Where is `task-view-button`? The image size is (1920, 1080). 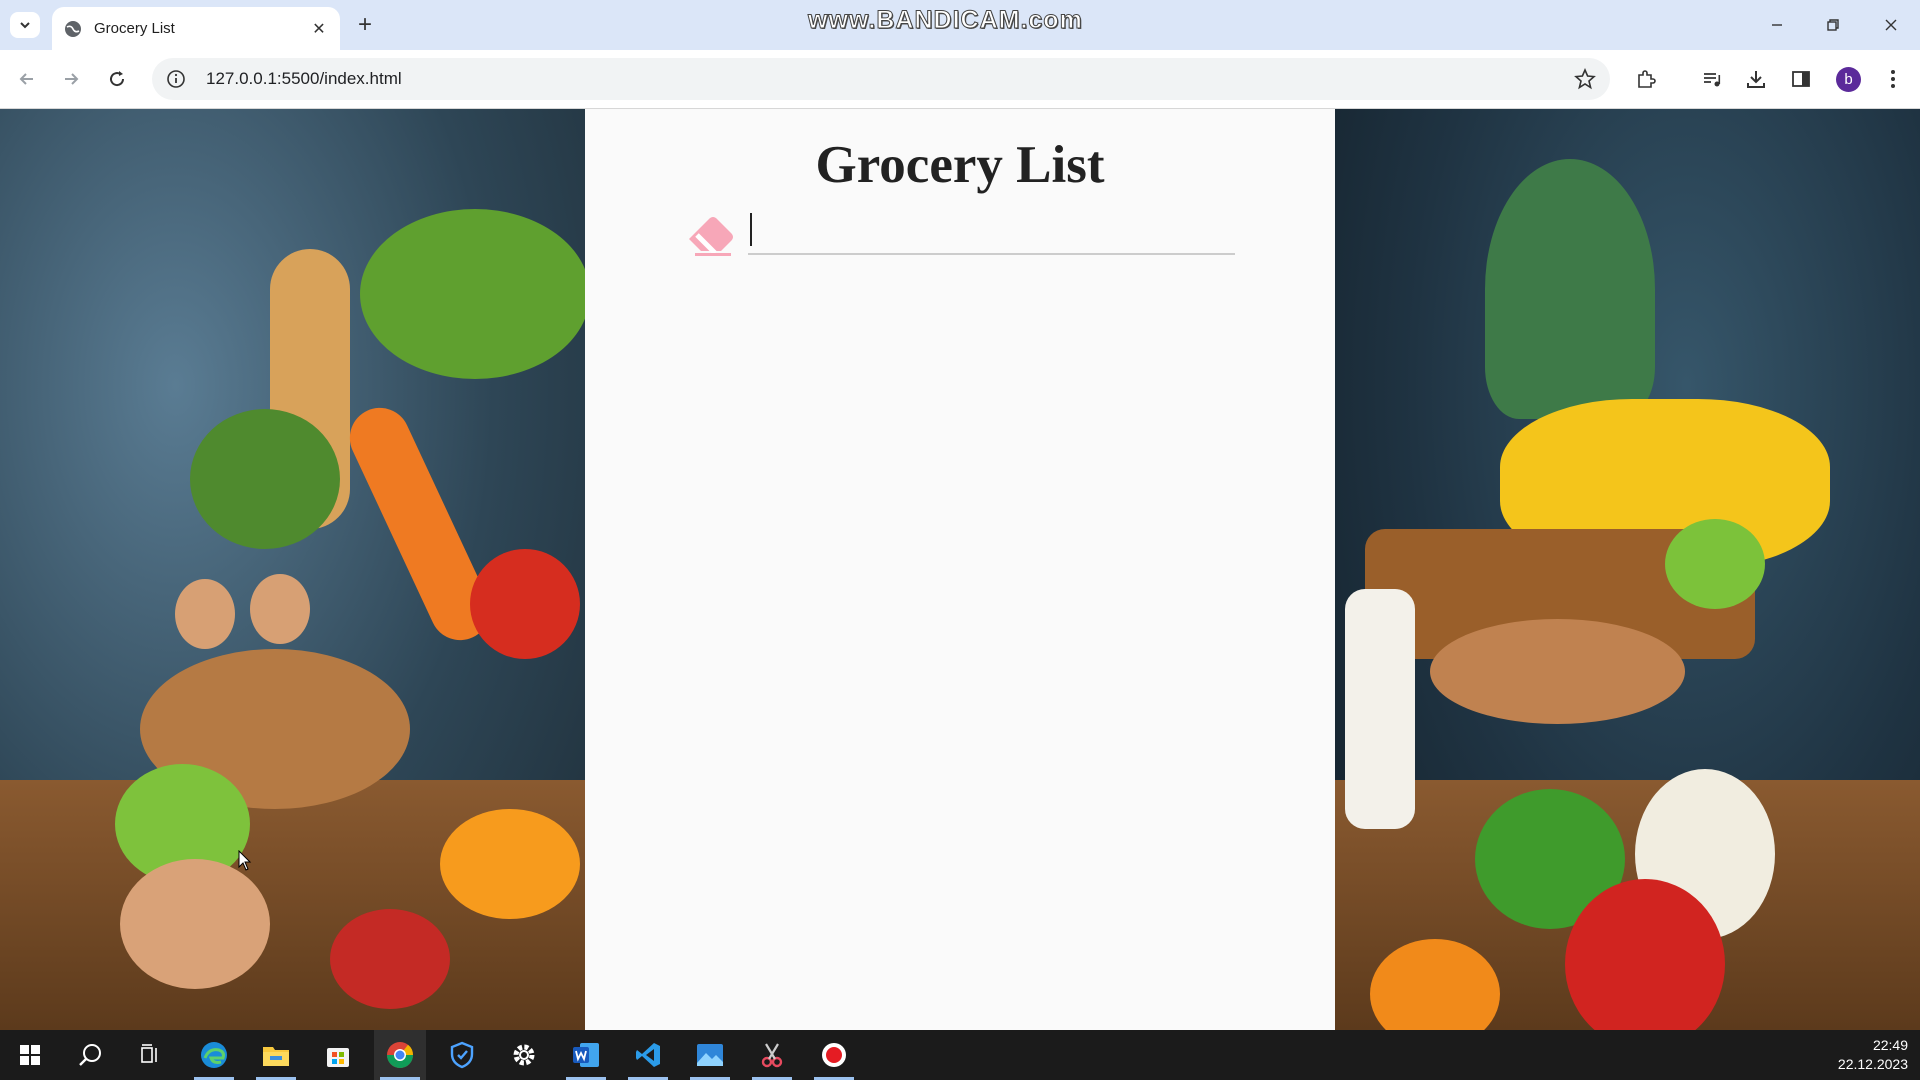 task-view-button is located at coordinates (150, 1055).